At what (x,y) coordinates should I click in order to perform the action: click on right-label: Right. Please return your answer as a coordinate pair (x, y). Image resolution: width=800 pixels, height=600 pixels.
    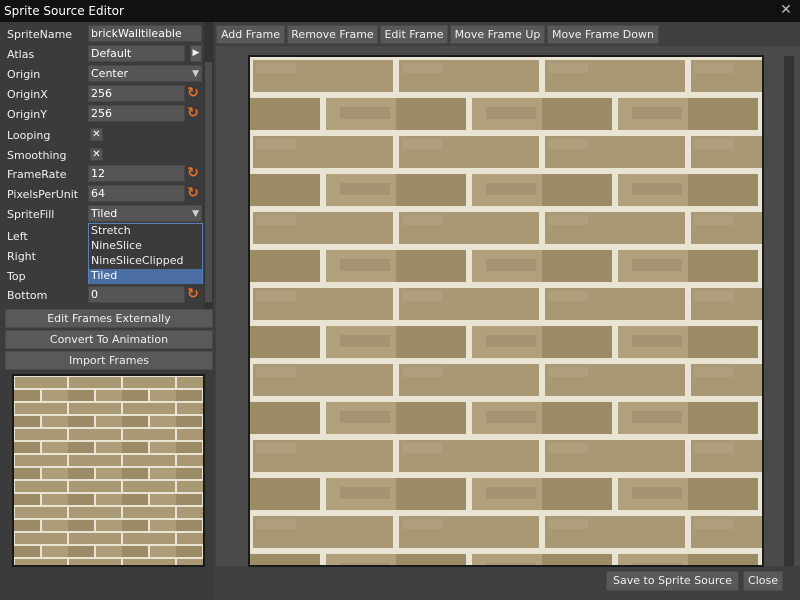
    Looking at the image, I should click on (21, 256).